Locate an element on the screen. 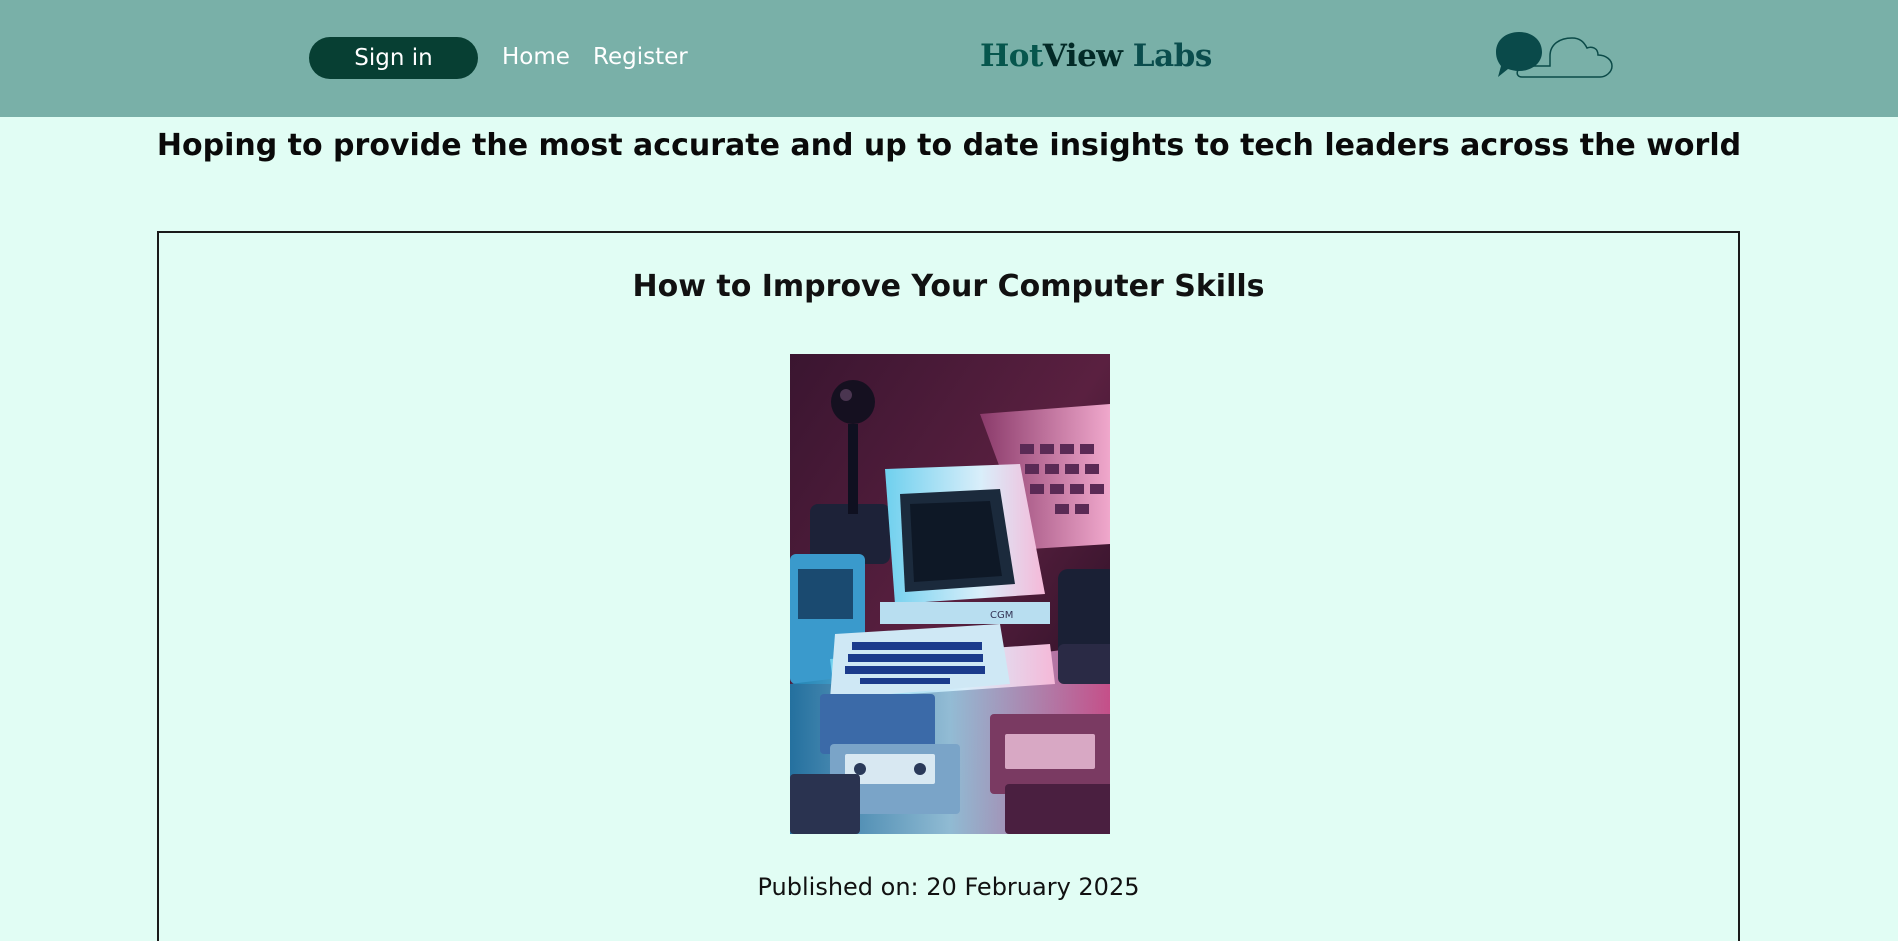 This screenshot has height=941, width=1898. top-nav-bar: Sign in Home Register HotView Labs is located at coordinates (949, 58).